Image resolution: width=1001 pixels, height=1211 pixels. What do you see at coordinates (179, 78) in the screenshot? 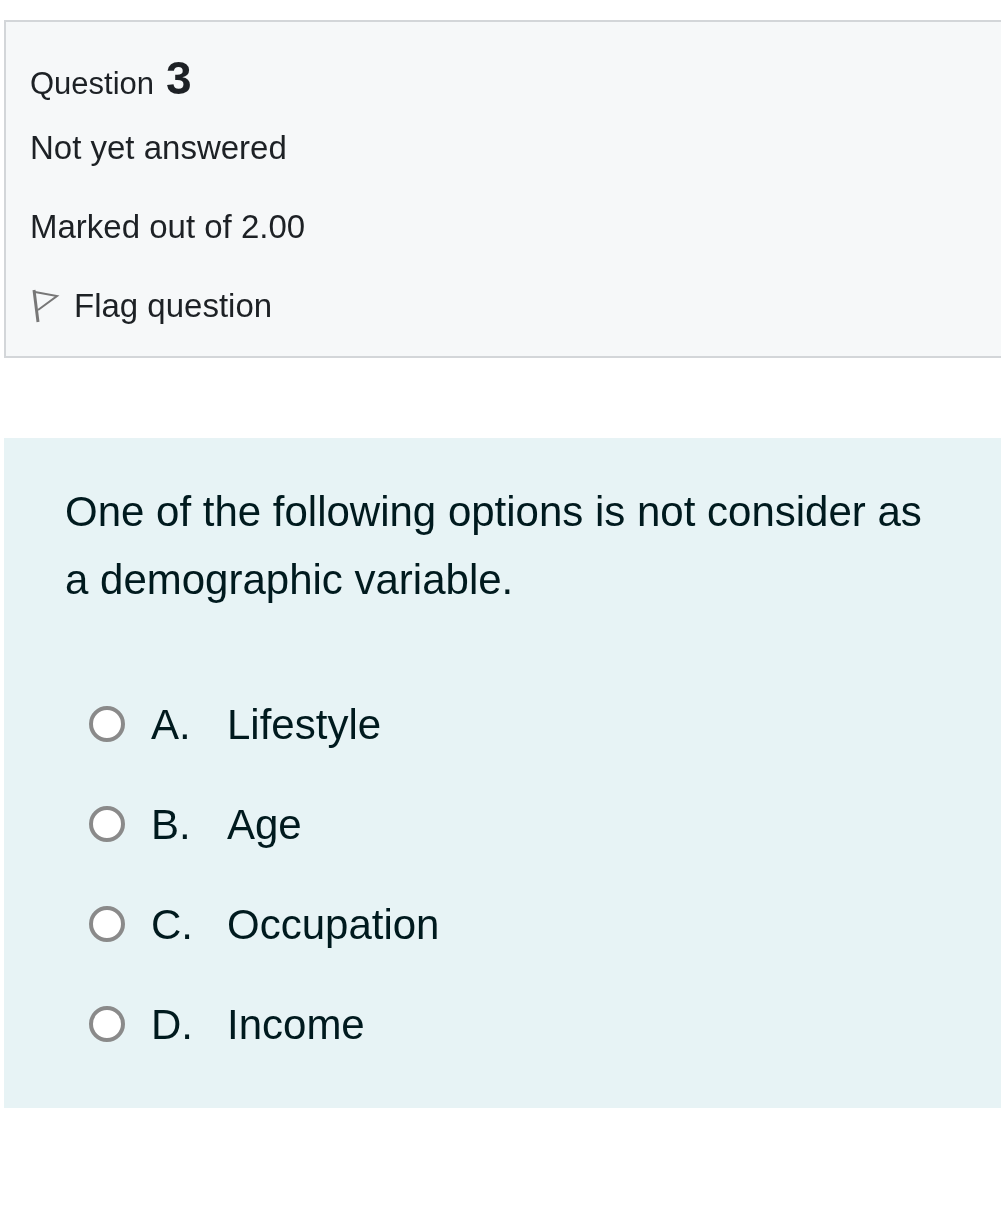
I see `question-number: 3` at bounding box center [179, 78].